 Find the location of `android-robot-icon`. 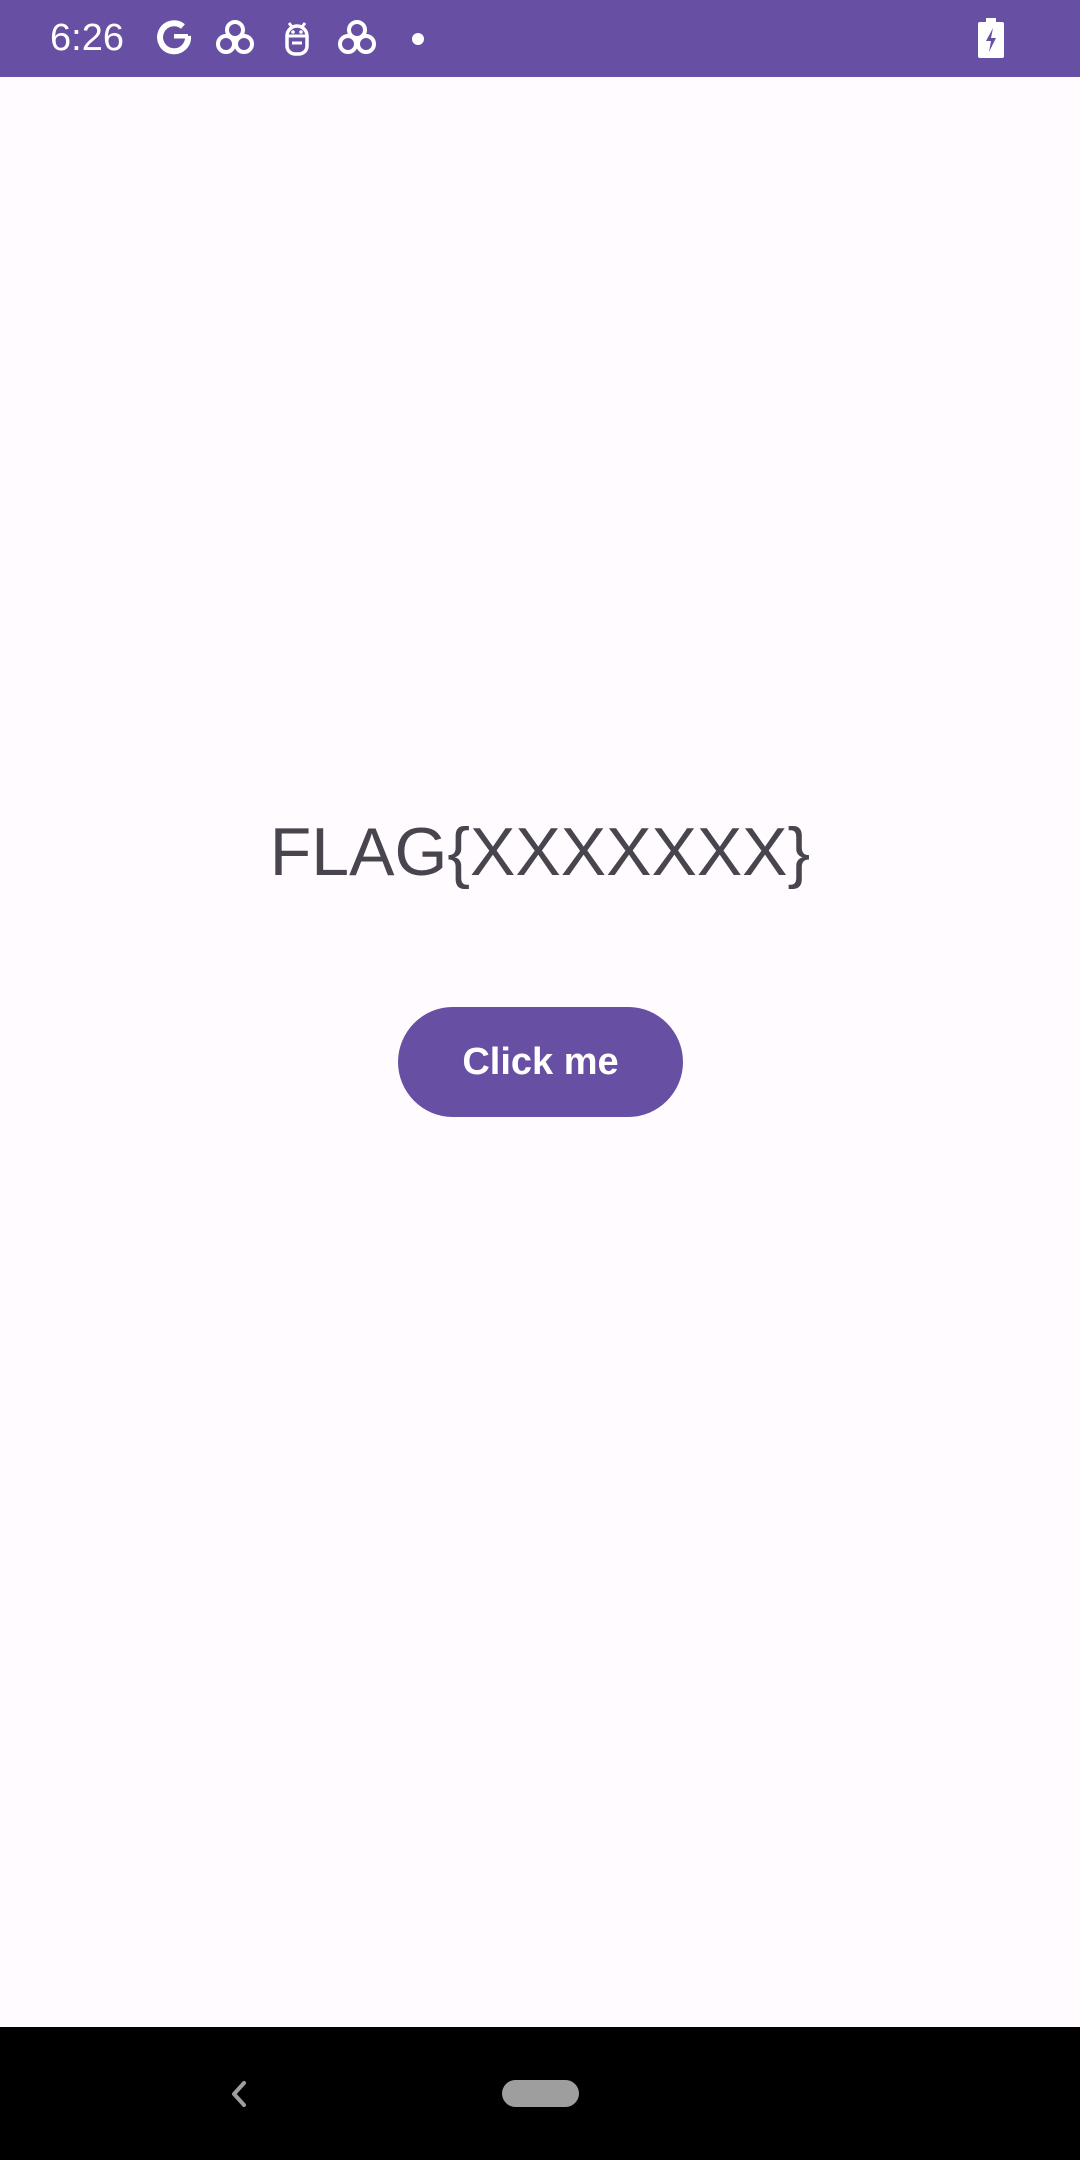

android-robot-icon is located at coordinates (297, 39).